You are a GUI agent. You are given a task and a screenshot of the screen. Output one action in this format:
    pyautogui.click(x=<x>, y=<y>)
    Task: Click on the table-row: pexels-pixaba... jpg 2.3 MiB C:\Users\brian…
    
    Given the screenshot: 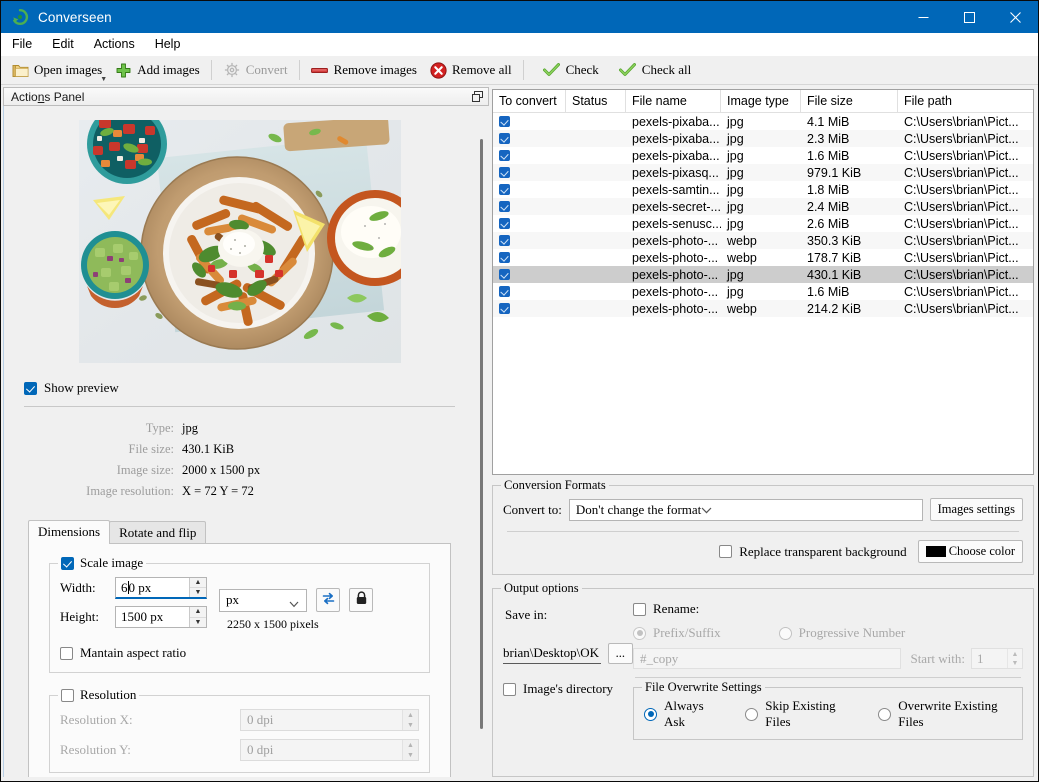 What is the action you would take?
    pyautogui.click(x=763, y=138)
    